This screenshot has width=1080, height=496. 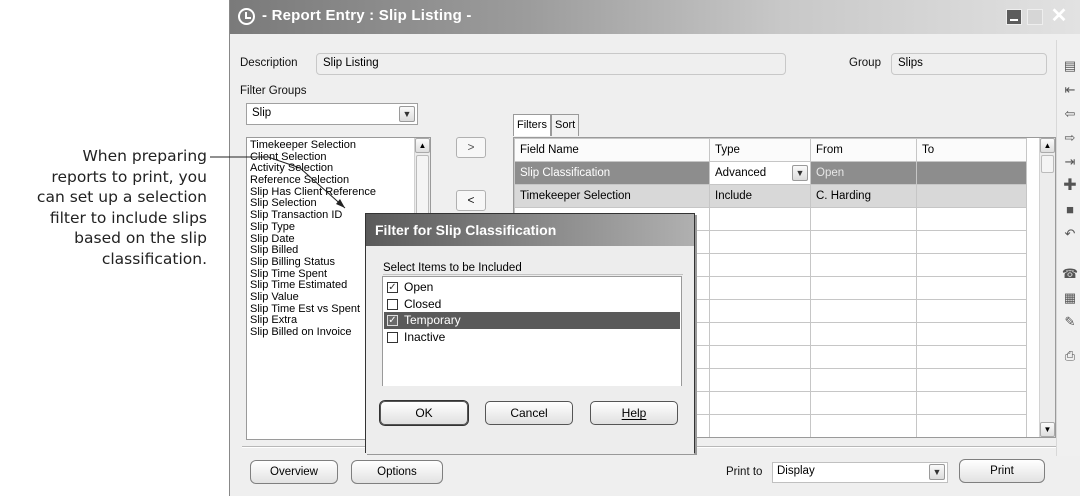 I want to click on from-cell: C. Harding, so click(x=863, y=196).